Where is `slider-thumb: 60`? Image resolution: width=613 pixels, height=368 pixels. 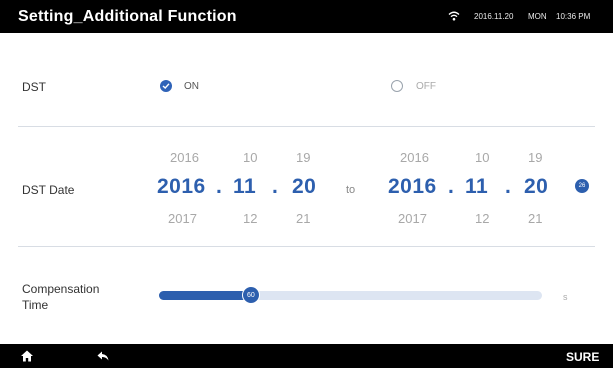 slider-thumb: 60 is located at coordinates (250, 295).